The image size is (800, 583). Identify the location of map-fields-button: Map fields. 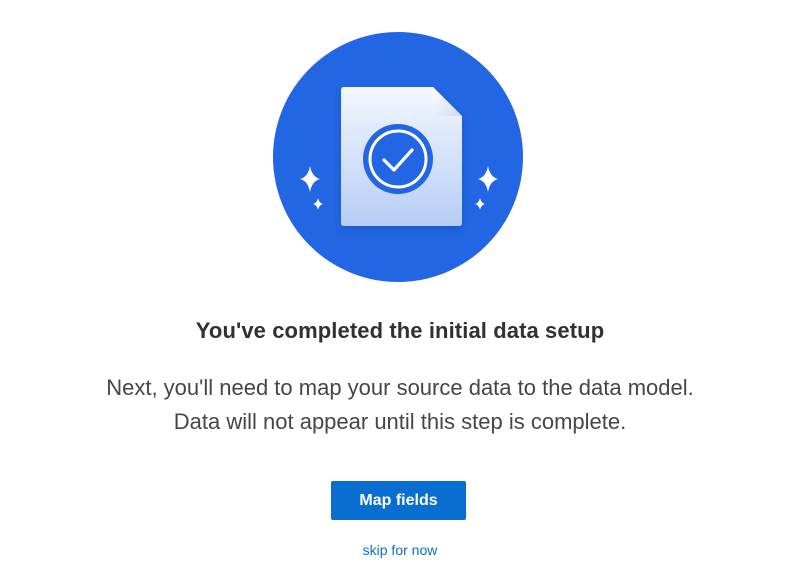
(398, 500).